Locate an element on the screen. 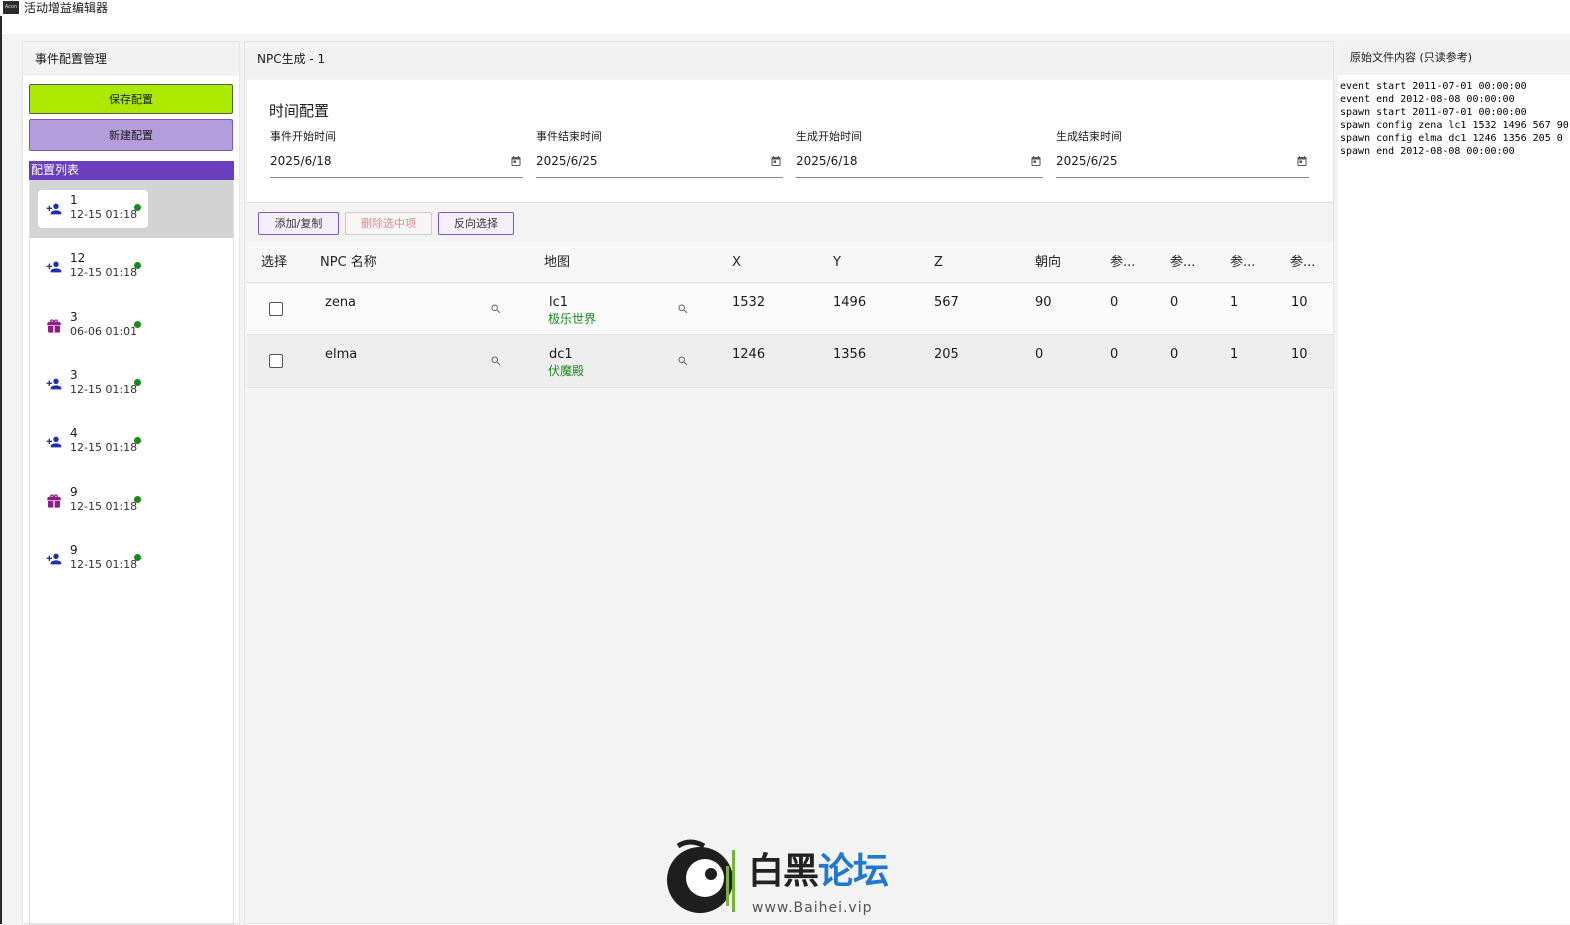 Image resolution: width=1570 pixels, height=925 pixels. list-item-name: 4 is located at coordinates (74, 433).